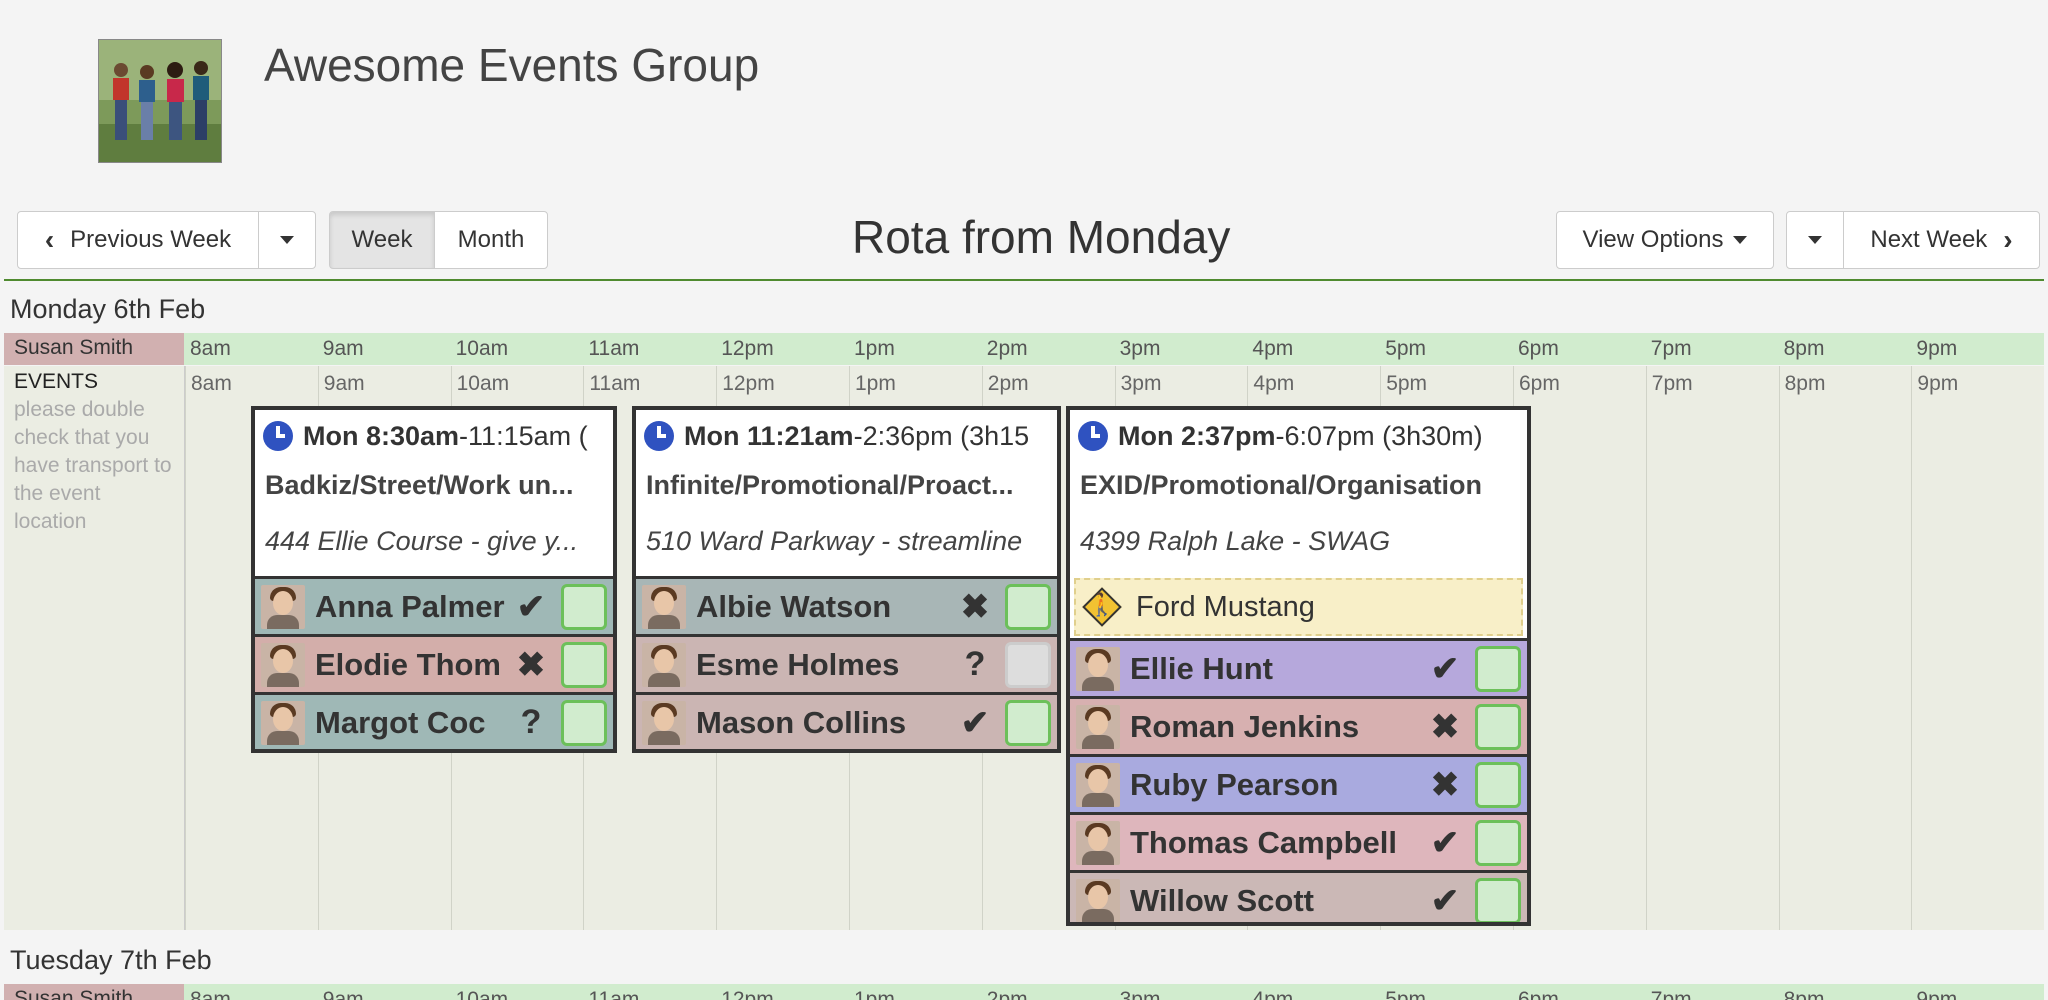 The width and height of the screenshot is (2048, 1000). Describe the element at coordinates (434, 605) in the screenshot. I see `person-row: Anna Palmer ✔` at that location.